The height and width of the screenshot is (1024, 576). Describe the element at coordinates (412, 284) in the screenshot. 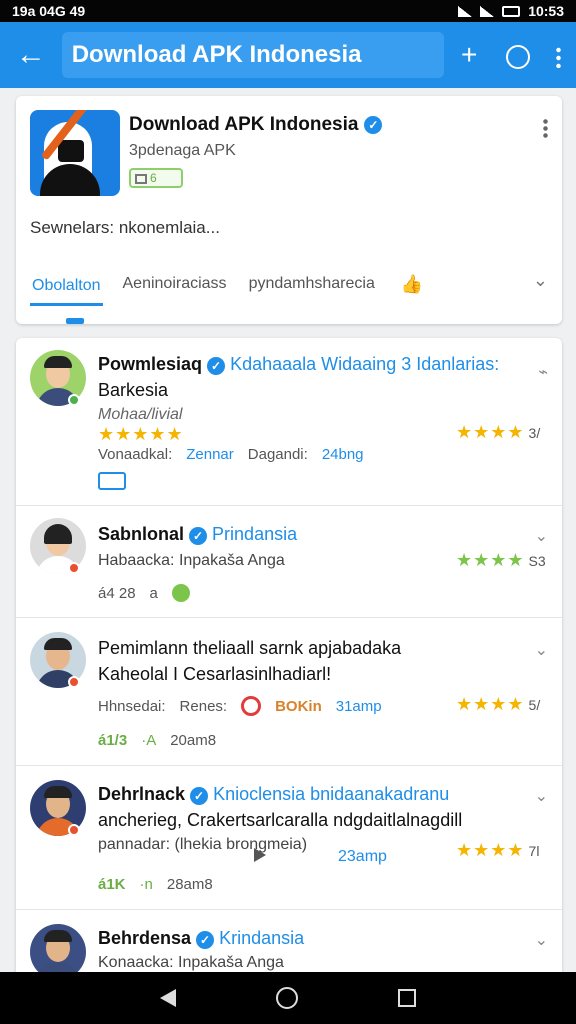

I see `like-icon: 👍` at that location.